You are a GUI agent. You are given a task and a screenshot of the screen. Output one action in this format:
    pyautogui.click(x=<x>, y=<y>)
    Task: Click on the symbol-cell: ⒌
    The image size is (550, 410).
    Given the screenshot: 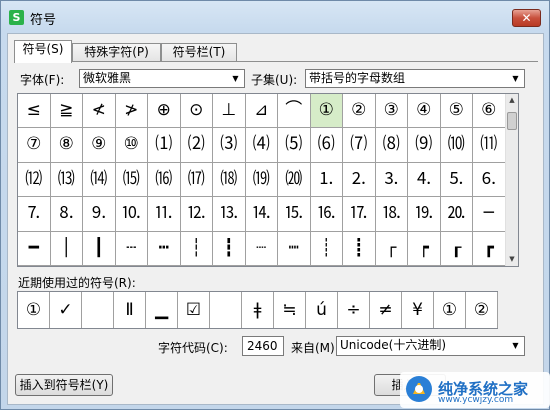 What is the action you would take?
    pyautogui.click(x=456, y=180)
    